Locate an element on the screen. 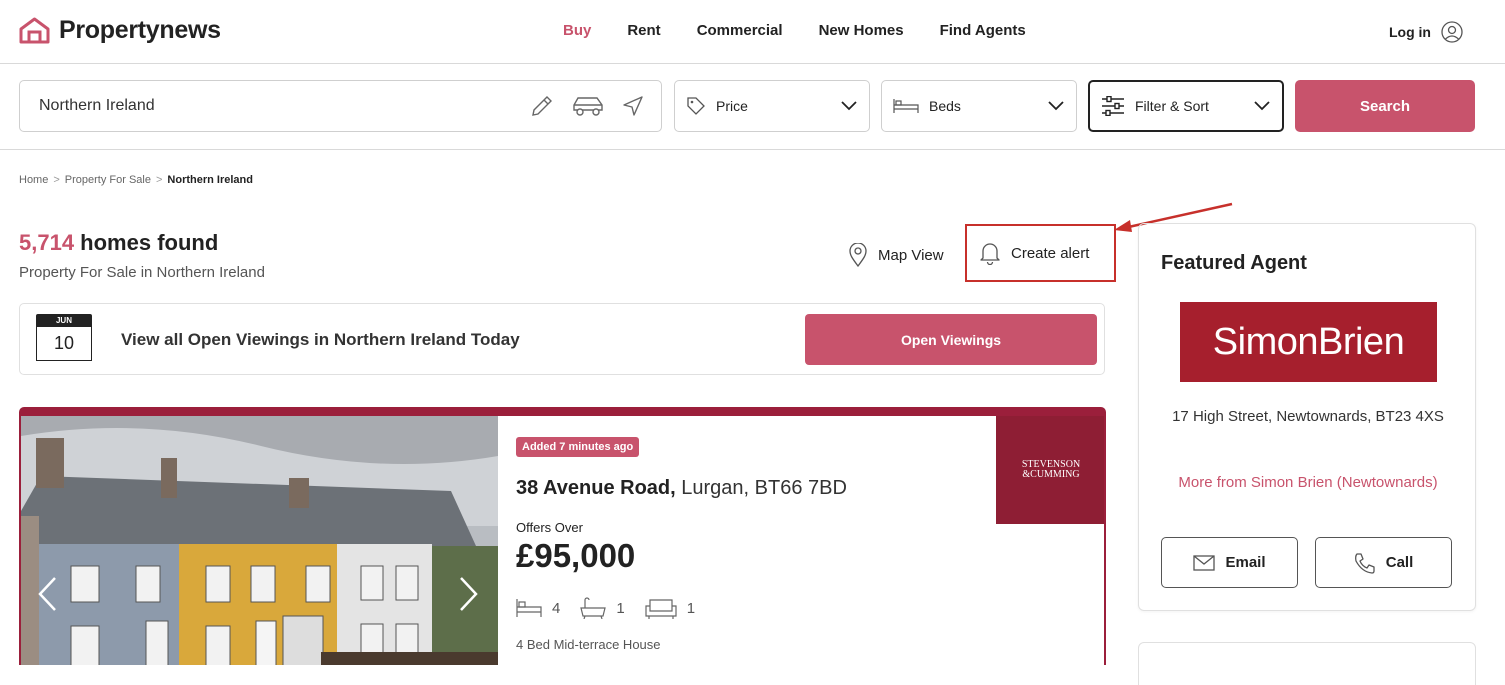 Image resolution: width=1505 pixels, height=685 pixels. nav-new-homes: New Homes is located at coordinates (861, 30).